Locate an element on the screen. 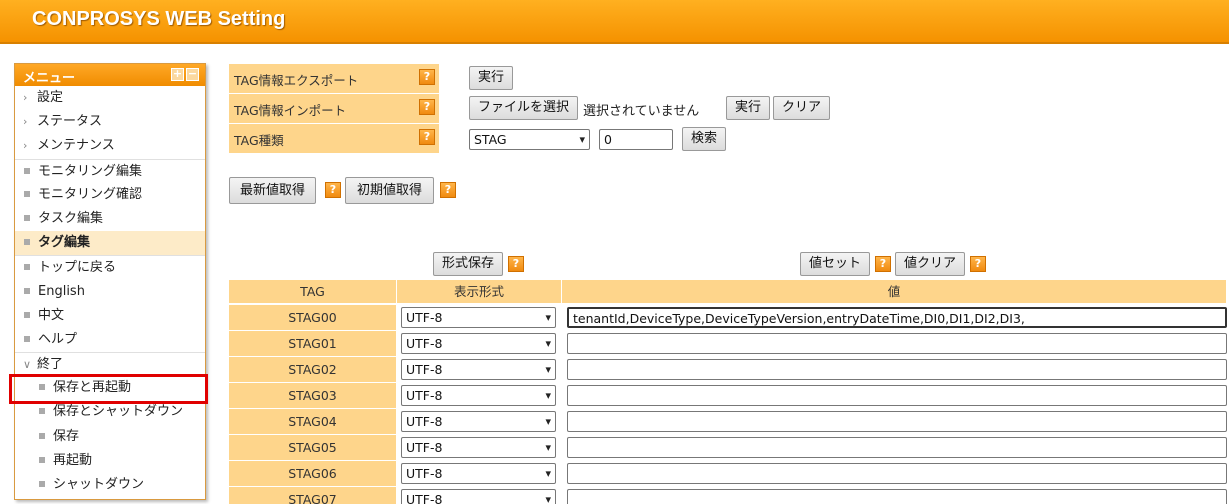 This screenshot has height=504, width=1229. export-run-button: 実行 is located at coordinates (491, 78).